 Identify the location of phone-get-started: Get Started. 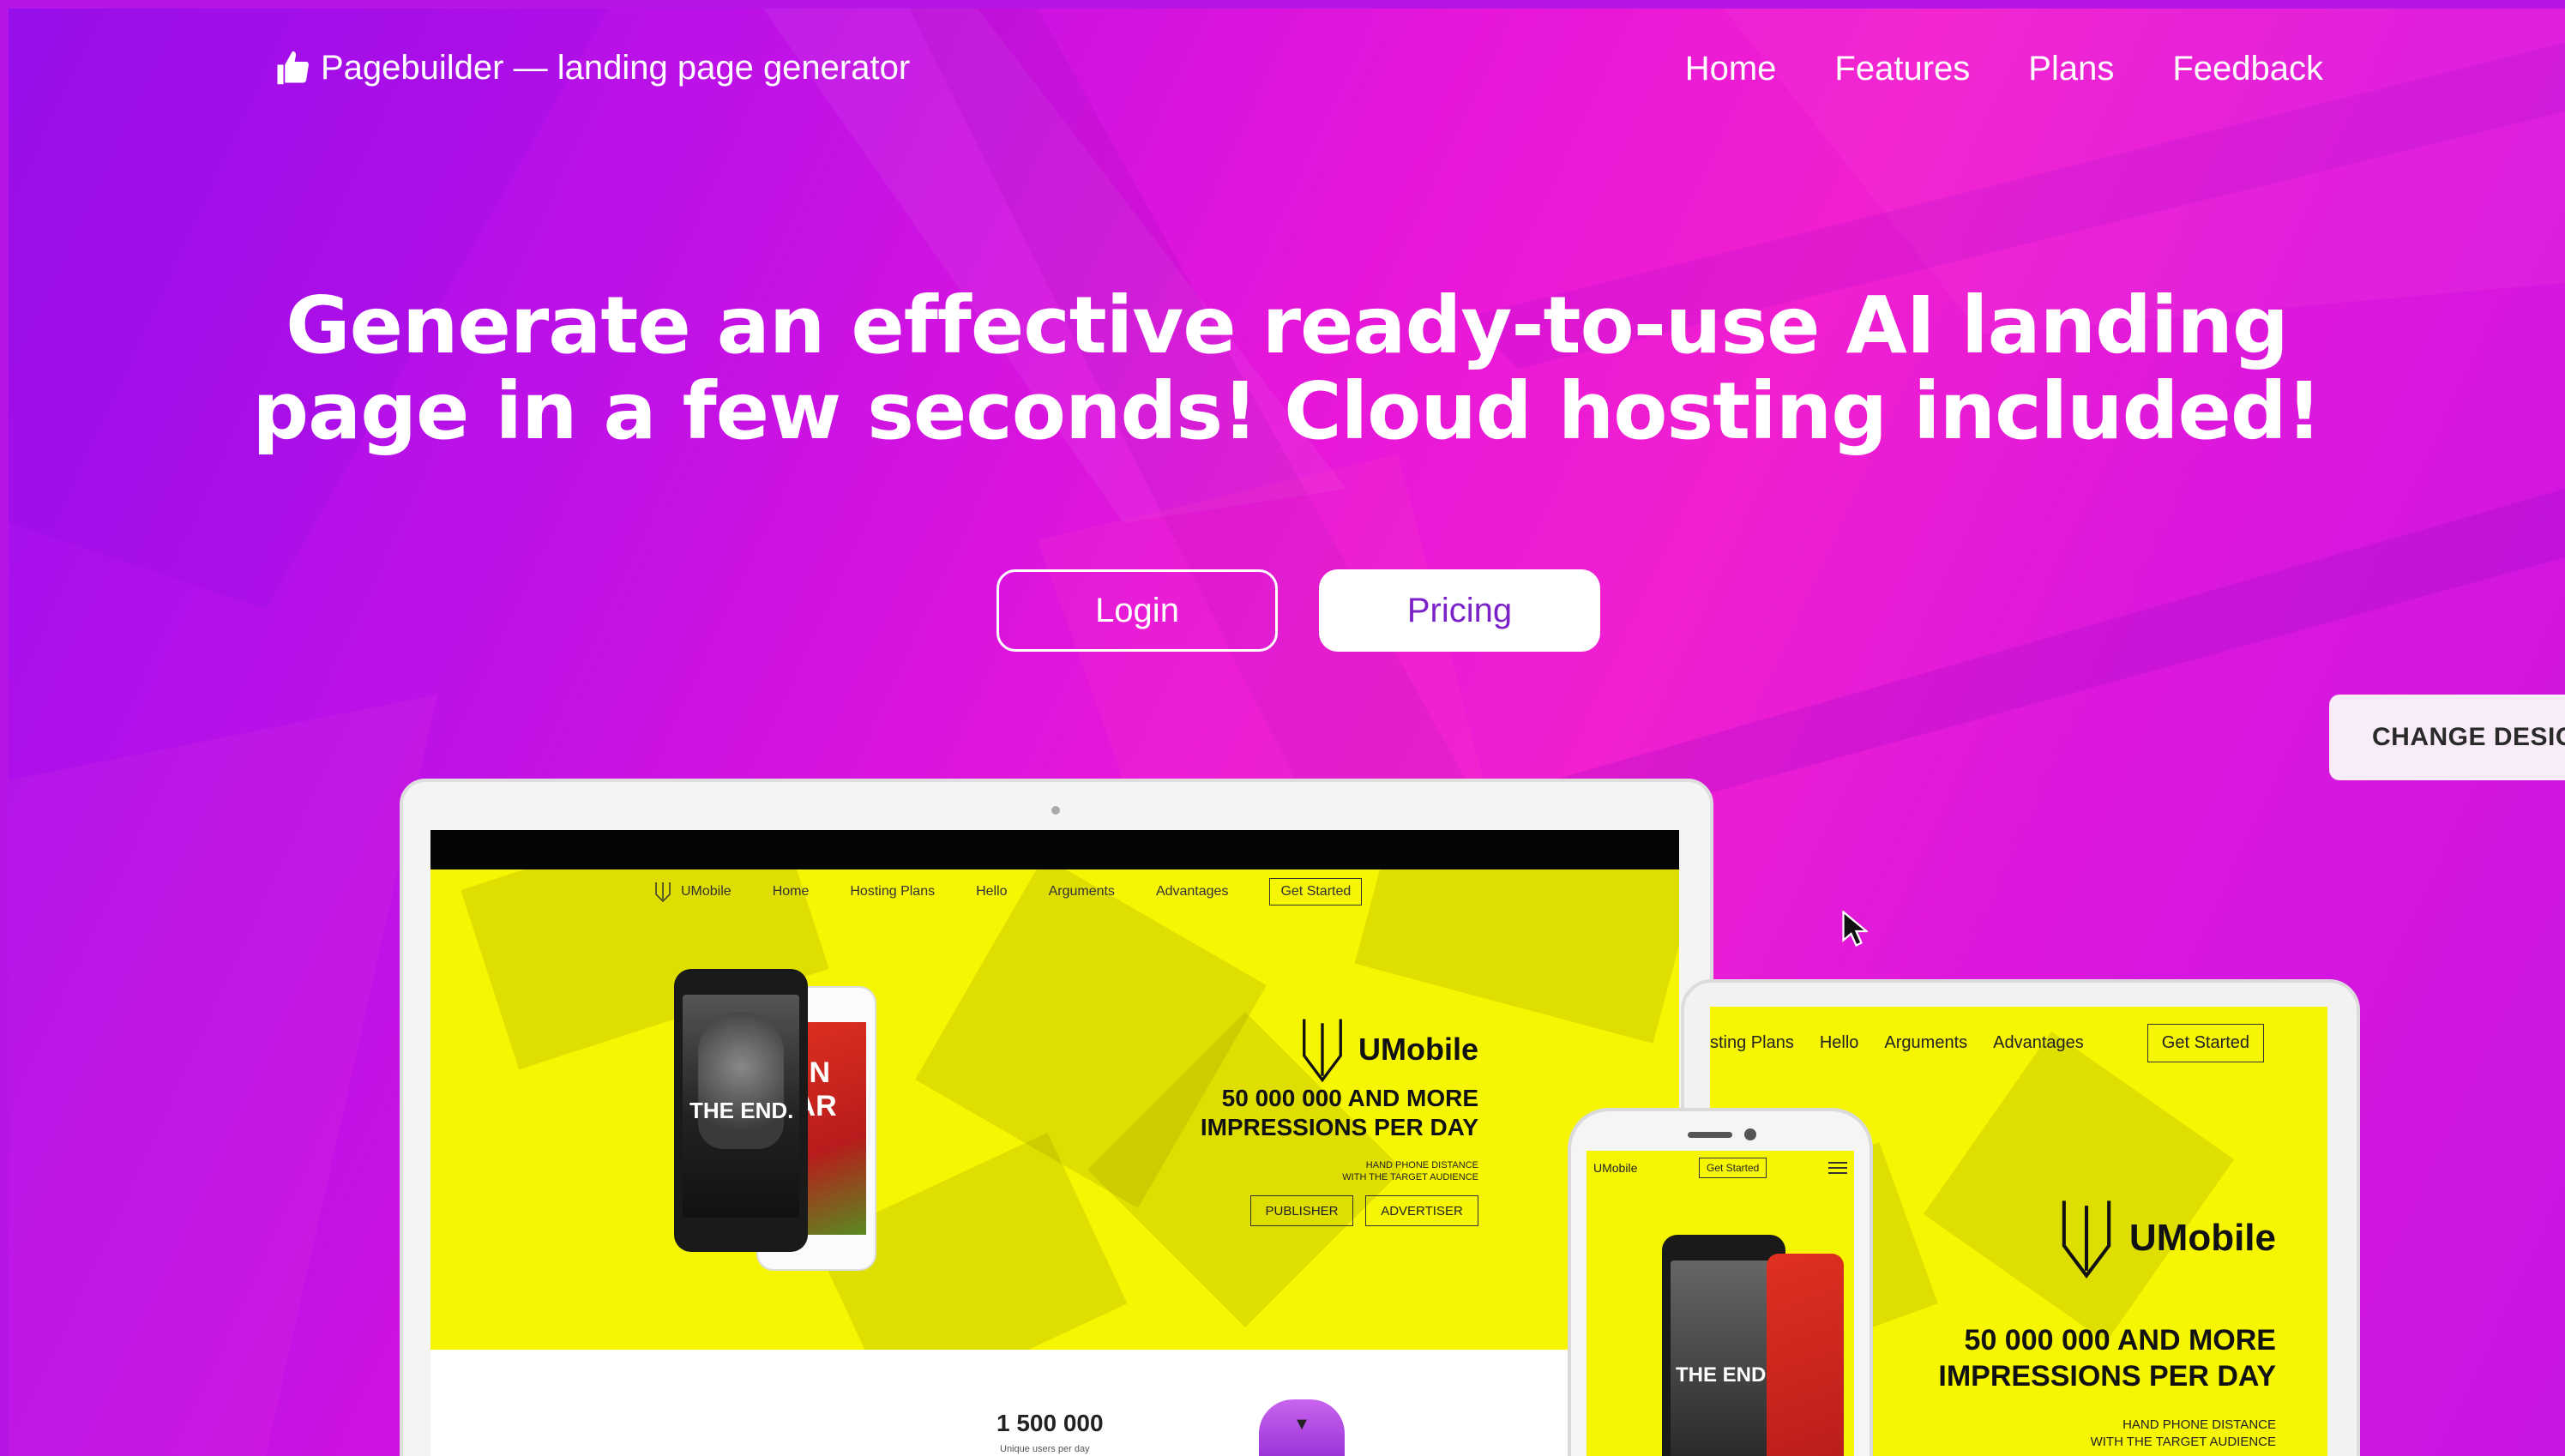
(1732, 1168).